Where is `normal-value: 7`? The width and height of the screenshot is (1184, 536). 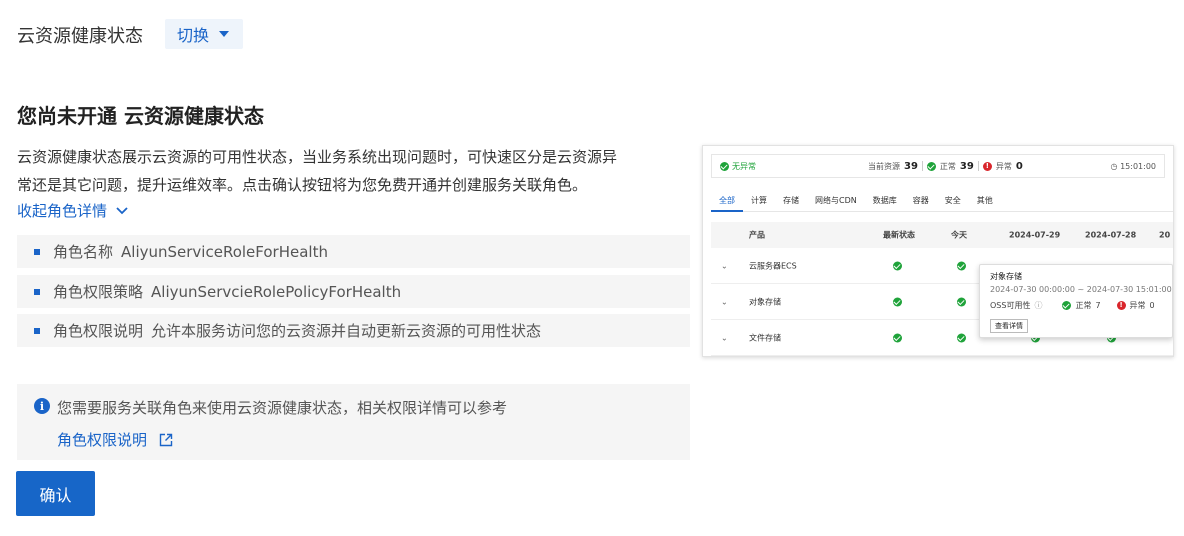
normal-value: 7 is located at coordinates (1098, 305).